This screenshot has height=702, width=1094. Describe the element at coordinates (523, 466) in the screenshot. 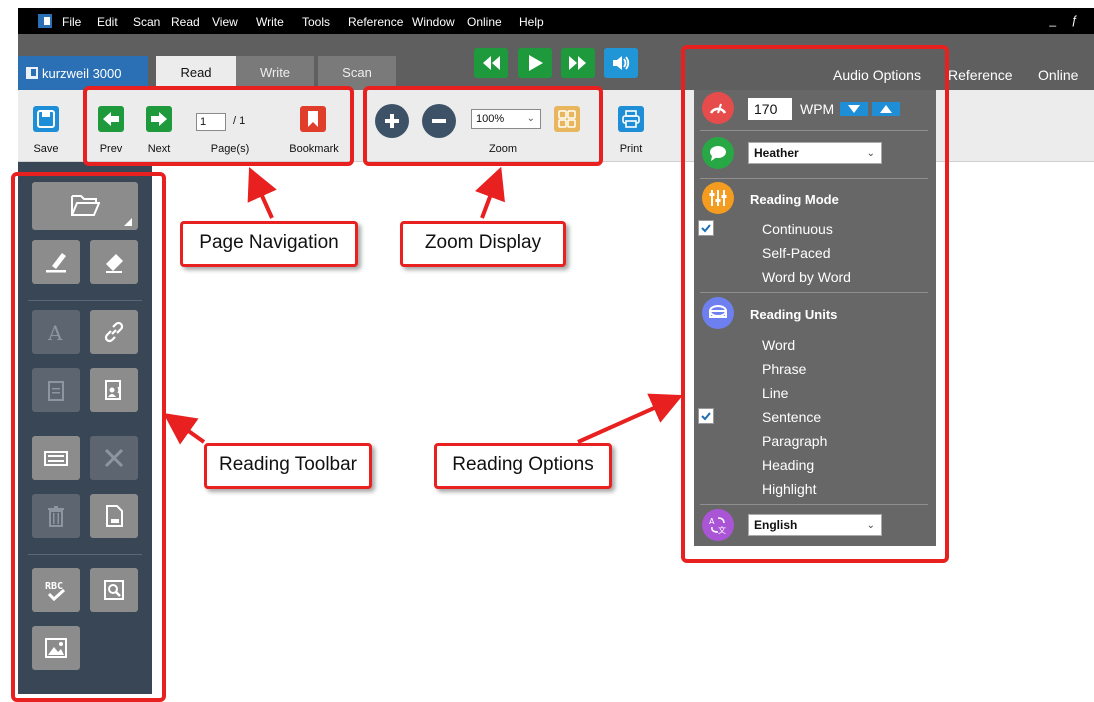

I see `reading-options-callout: Reading Options` at that location.